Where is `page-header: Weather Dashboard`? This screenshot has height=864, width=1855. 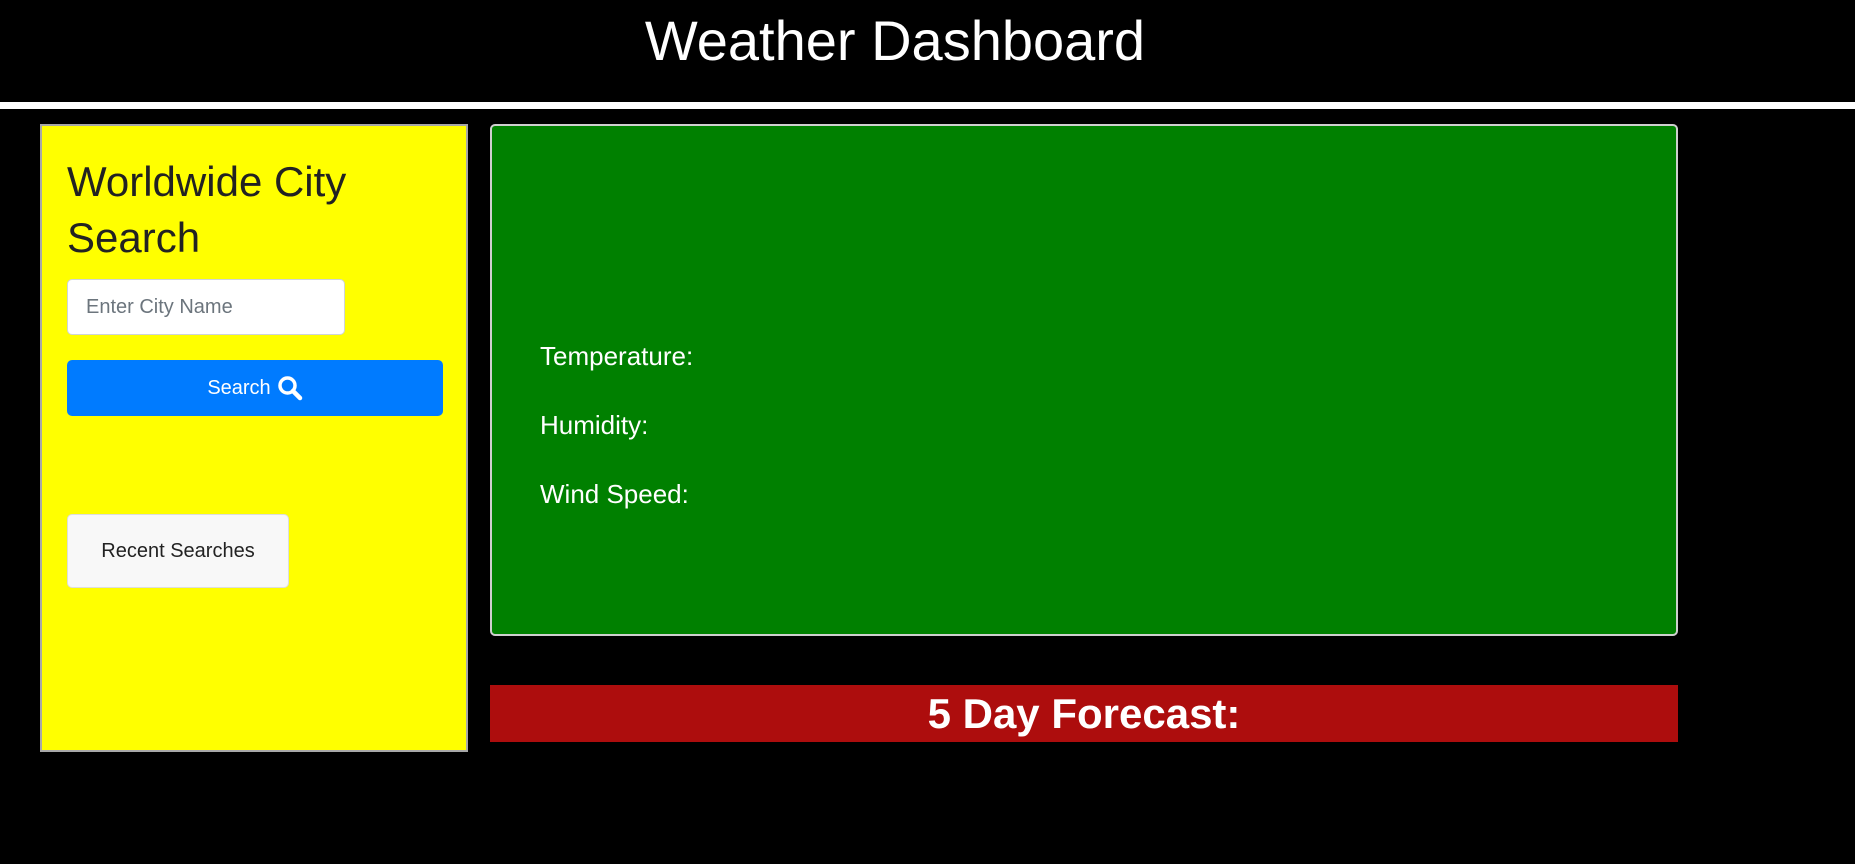 page-header: Weather Dashboard is located at coordinates (927, 51).